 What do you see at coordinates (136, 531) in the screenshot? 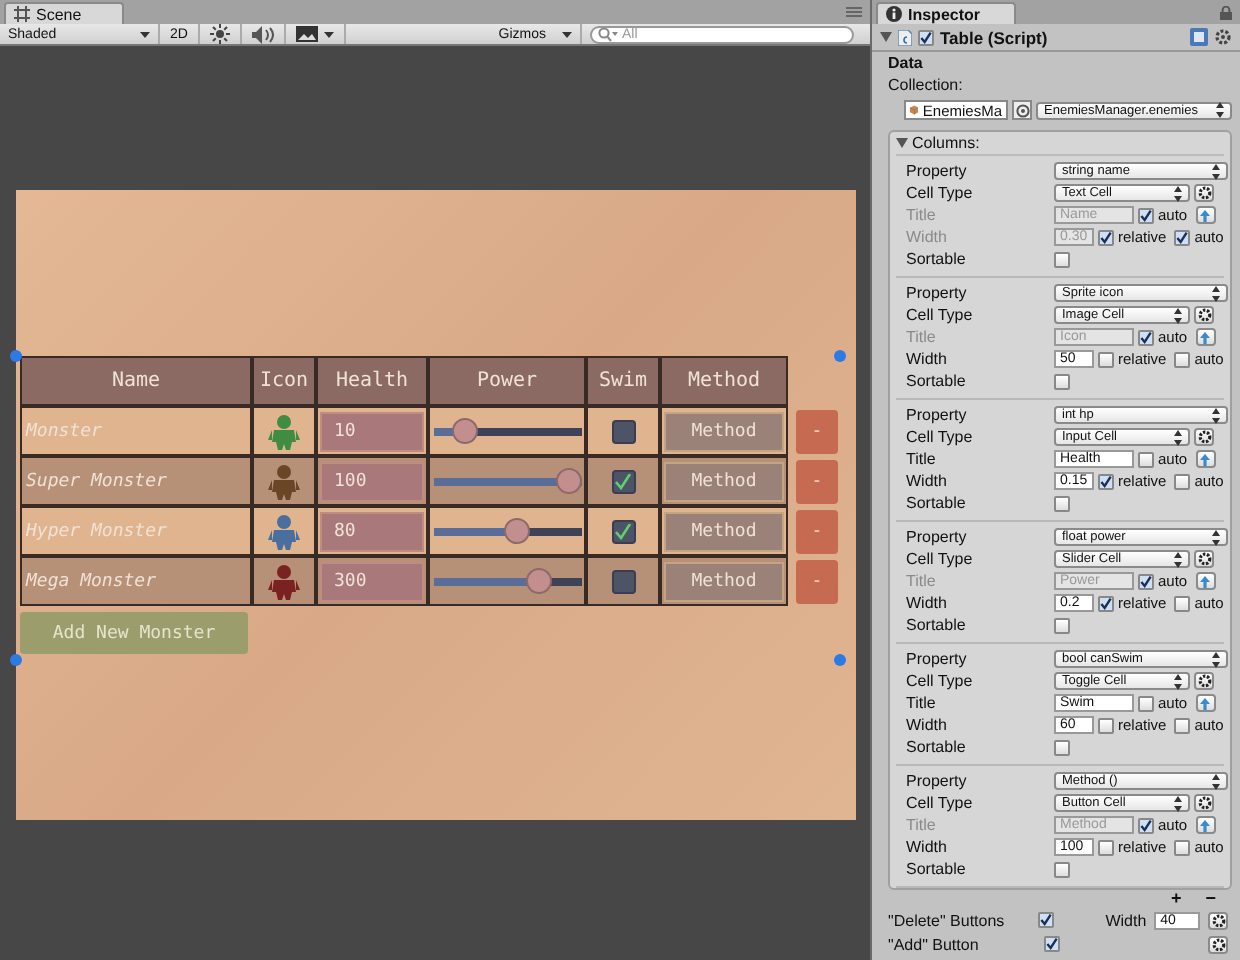
I see `table-cell: Hyper Monster` at bounding box center [136, 531].